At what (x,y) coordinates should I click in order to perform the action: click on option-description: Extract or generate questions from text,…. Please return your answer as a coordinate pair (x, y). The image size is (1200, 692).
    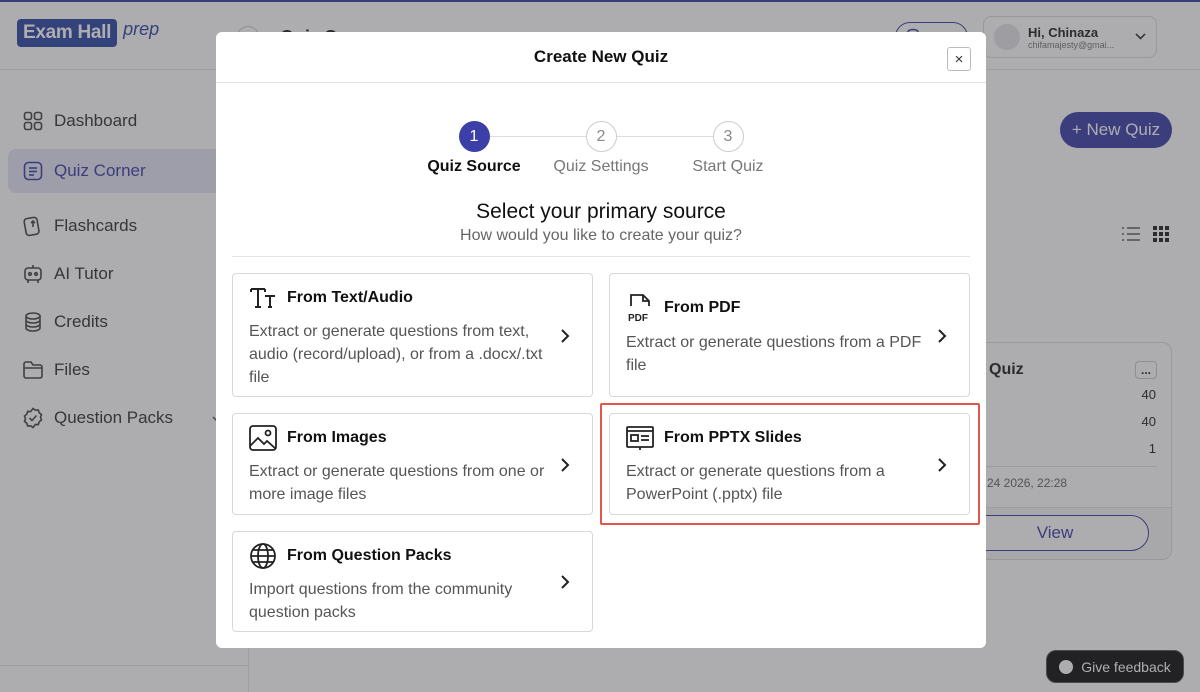
    Looking at the image, I should click on (399, 354).